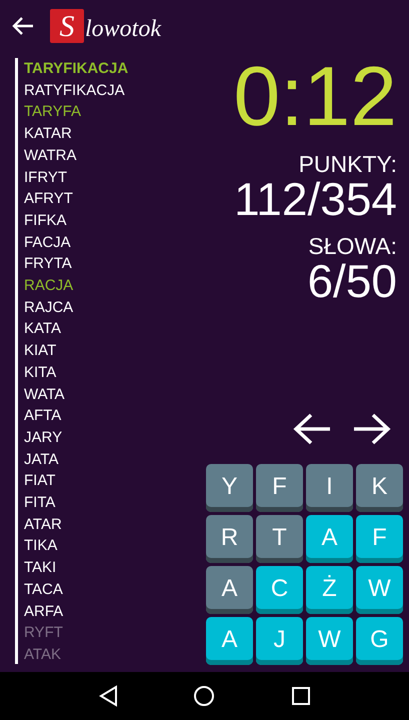  I want to click on points-label: PUNKTY:, so click(347, 164).